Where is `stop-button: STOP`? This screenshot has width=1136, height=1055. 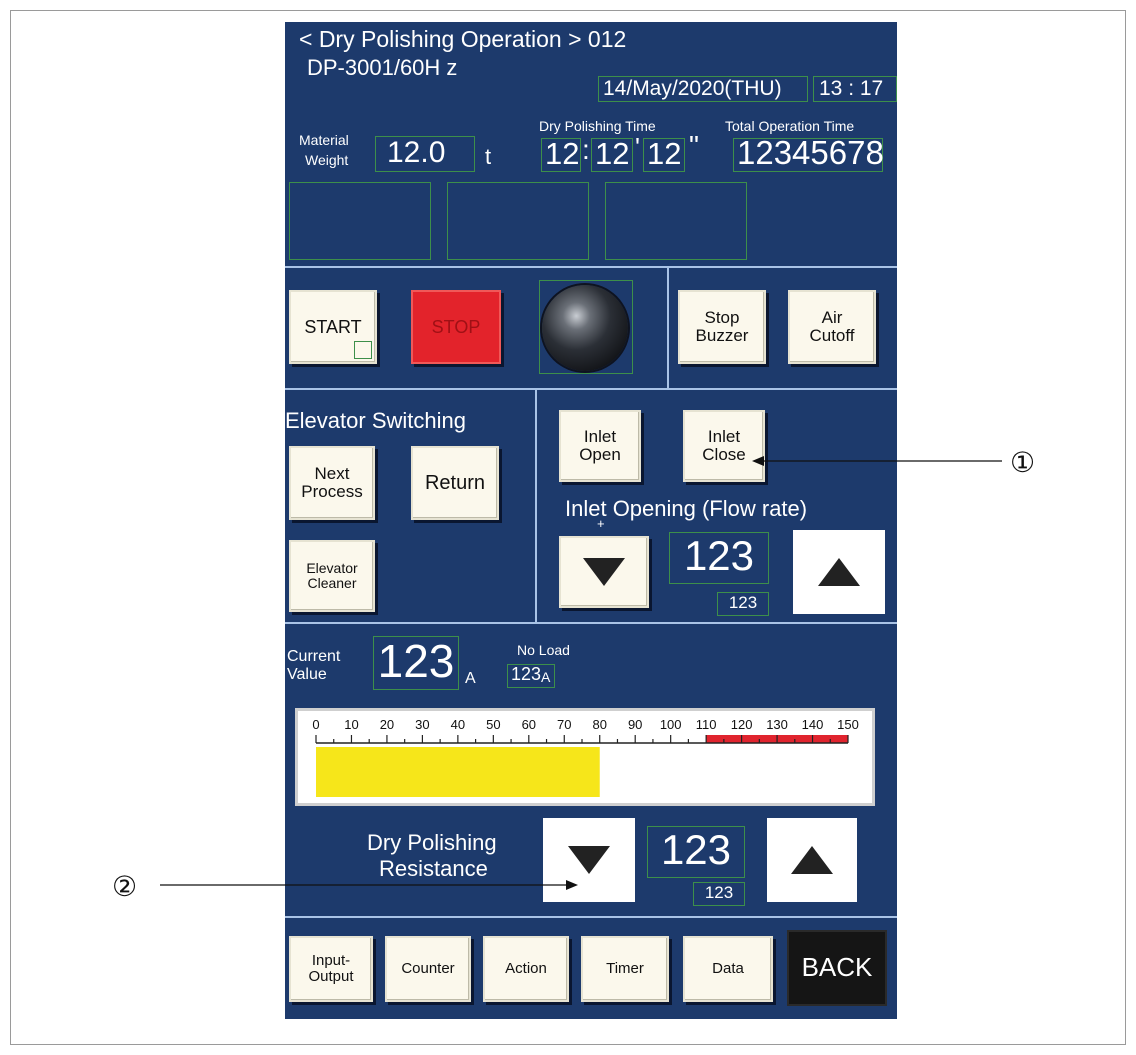
stop-button: STOP is located at coordinates (456, 327).